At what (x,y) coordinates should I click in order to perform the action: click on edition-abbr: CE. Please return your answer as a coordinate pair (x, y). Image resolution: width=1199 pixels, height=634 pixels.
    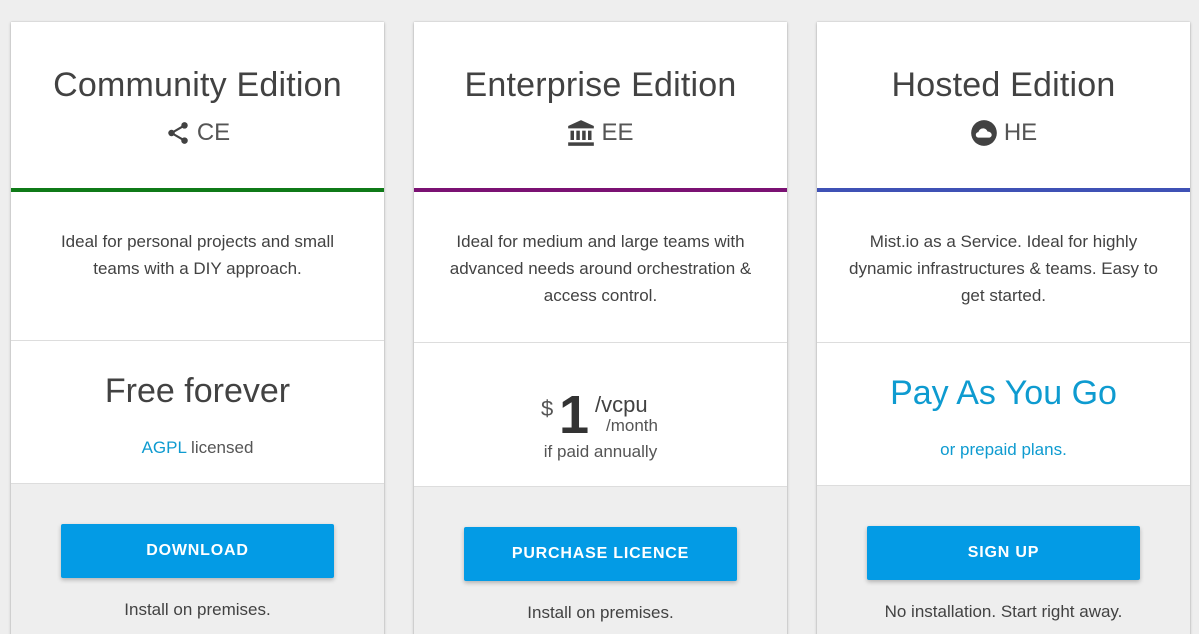
    Looking at the image, I should click on (213, 132).